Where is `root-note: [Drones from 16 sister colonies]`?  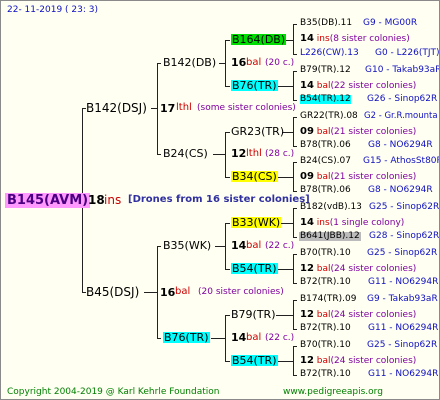
root-note: [Drones from 16 sister colonies] is located at coordinates (219, 199).